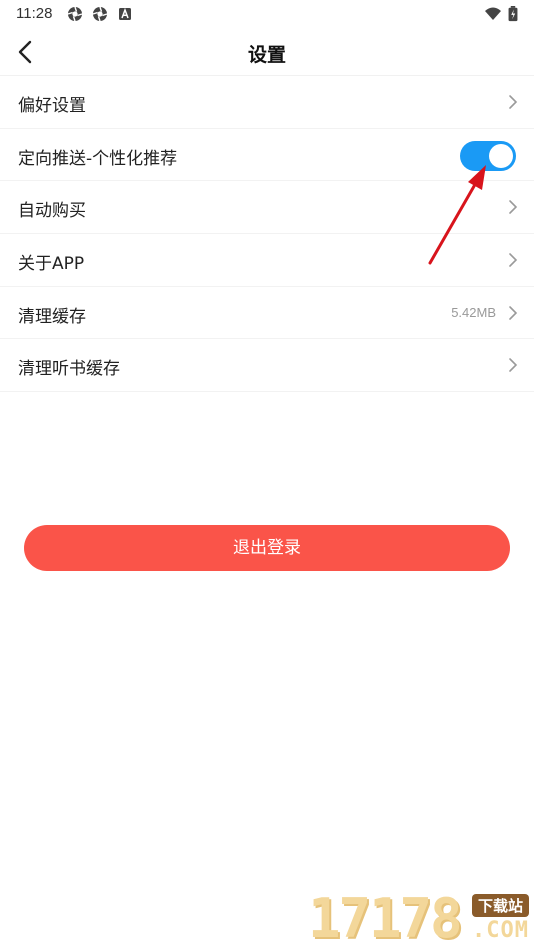 The image size is (534, 950). What do you see at coordinates (267, 14) in the screenshot?
I see `status-bar: 11:28` at bounding box center [267, 14].